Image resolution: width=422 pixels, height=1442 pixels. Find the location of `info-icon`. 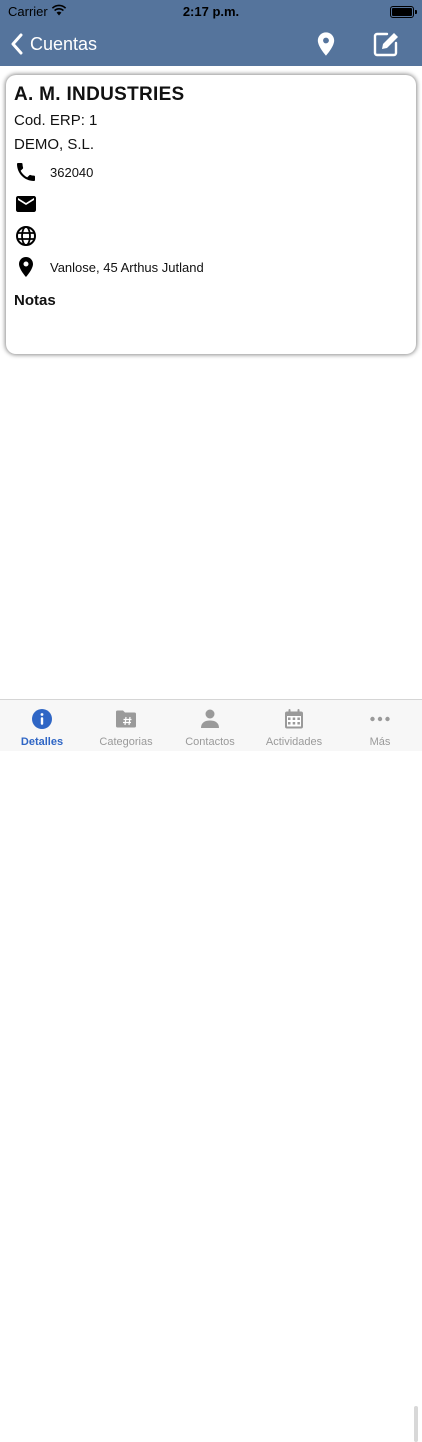

info-icon is located at coordinates (42, 719).